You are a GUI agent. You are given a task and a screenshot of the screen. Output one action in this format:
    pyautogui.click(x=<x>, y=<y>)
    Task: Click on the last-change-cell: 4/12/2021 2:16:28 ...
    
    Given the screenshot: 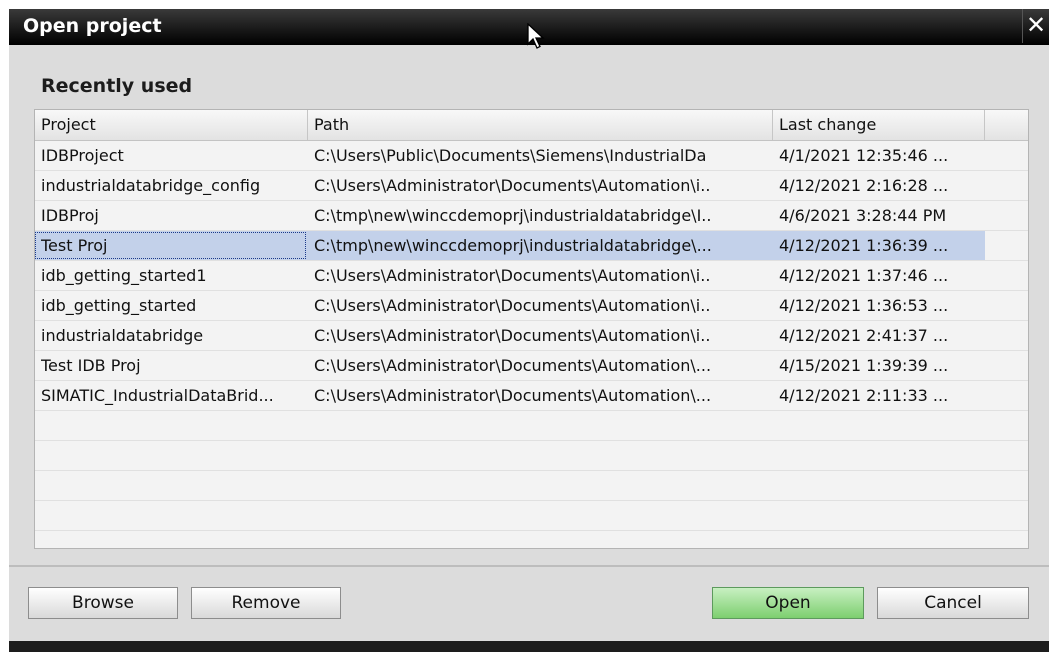 What is the action you would take?
    pyautogui.click(x=864, y=185)
    